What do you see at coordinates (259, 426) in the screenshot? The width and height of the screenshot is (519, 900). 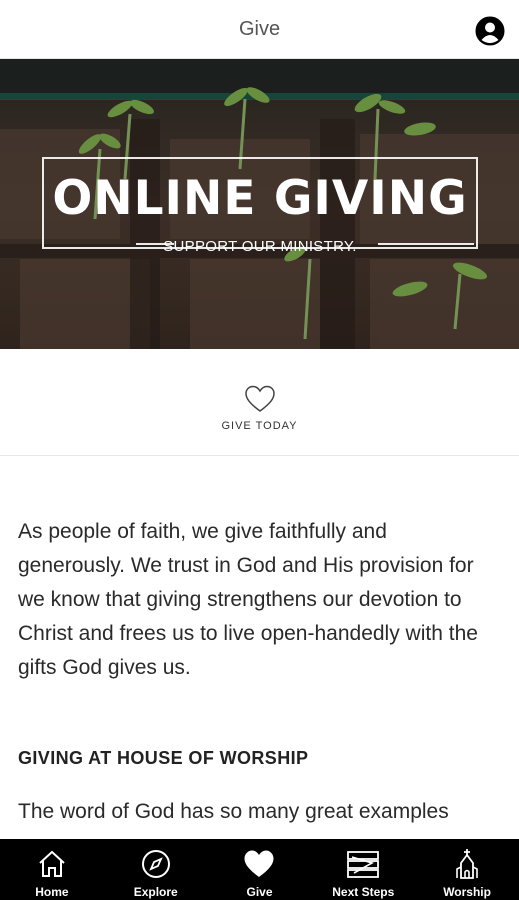 I see `give-today-label: GIVE TODAY` at bounding box center [259, 426].